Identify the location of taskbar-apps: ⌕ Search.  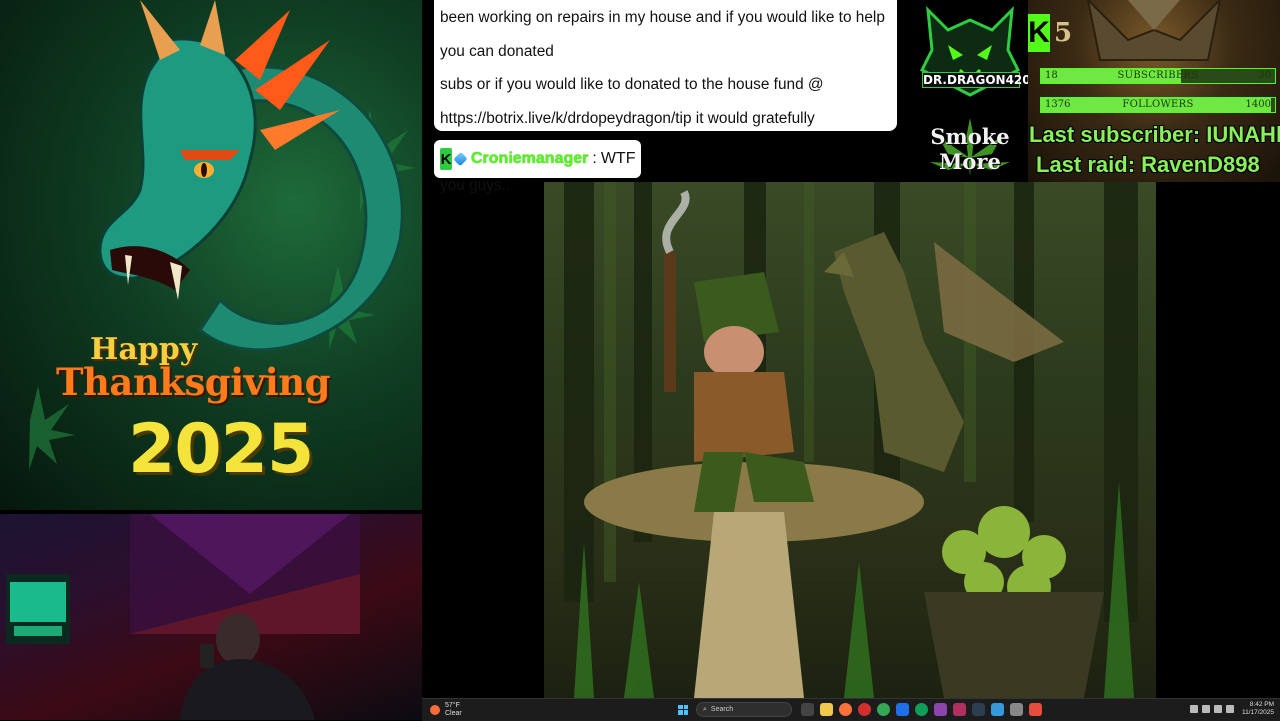
(861, 709).